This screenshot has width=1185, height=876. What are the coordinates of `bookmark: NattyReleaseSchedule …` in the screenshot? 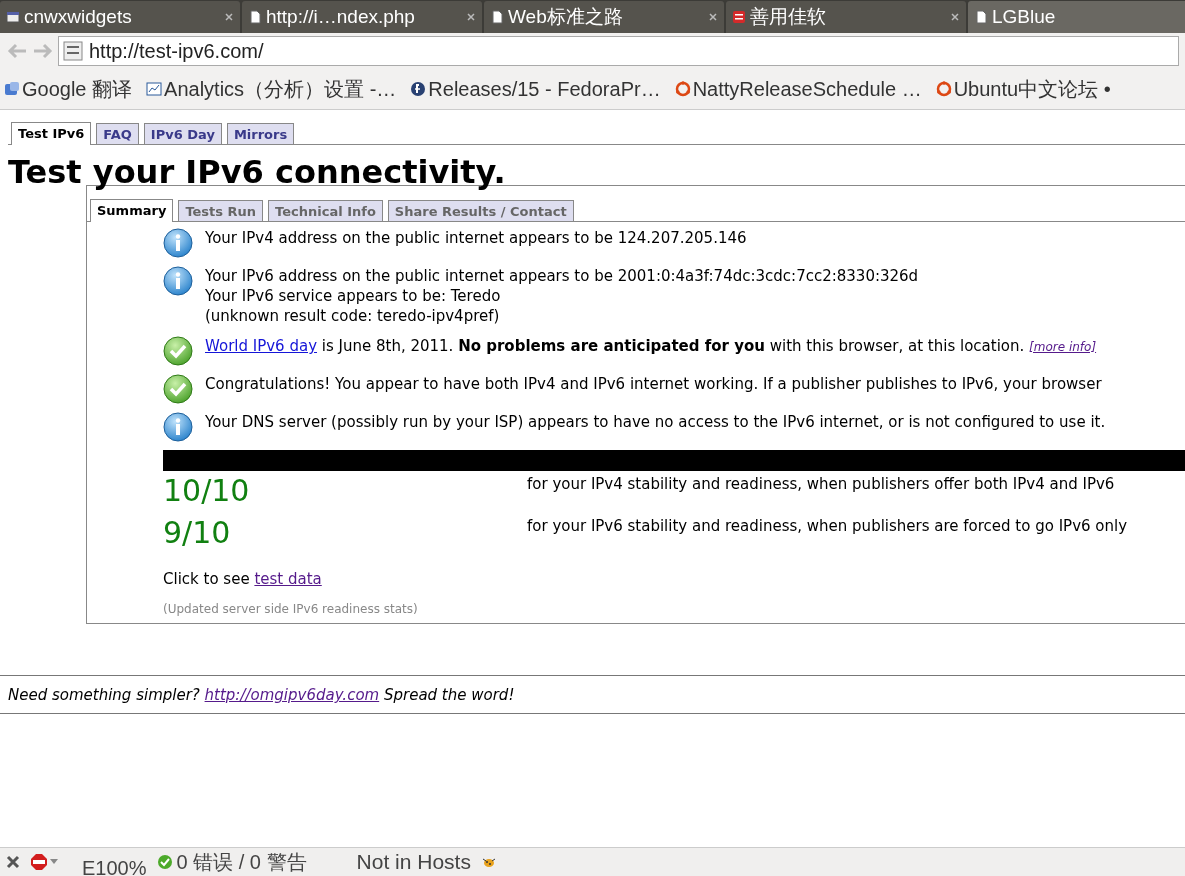 It's located at (798, 89).